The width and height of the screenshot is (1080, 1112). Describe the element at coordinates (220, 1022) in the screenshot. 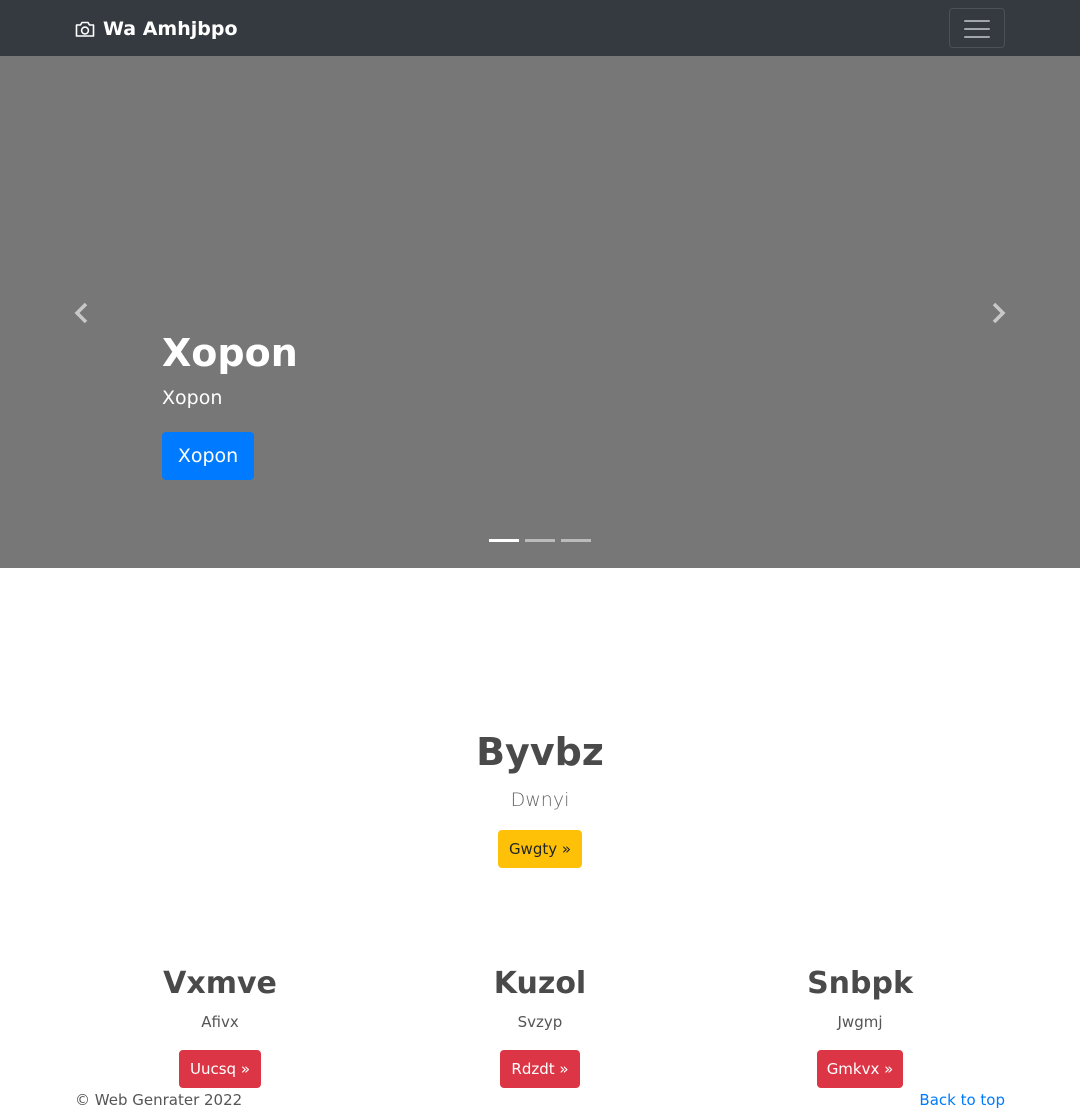

I see `column-1-subtitle: Afivx` at that location.